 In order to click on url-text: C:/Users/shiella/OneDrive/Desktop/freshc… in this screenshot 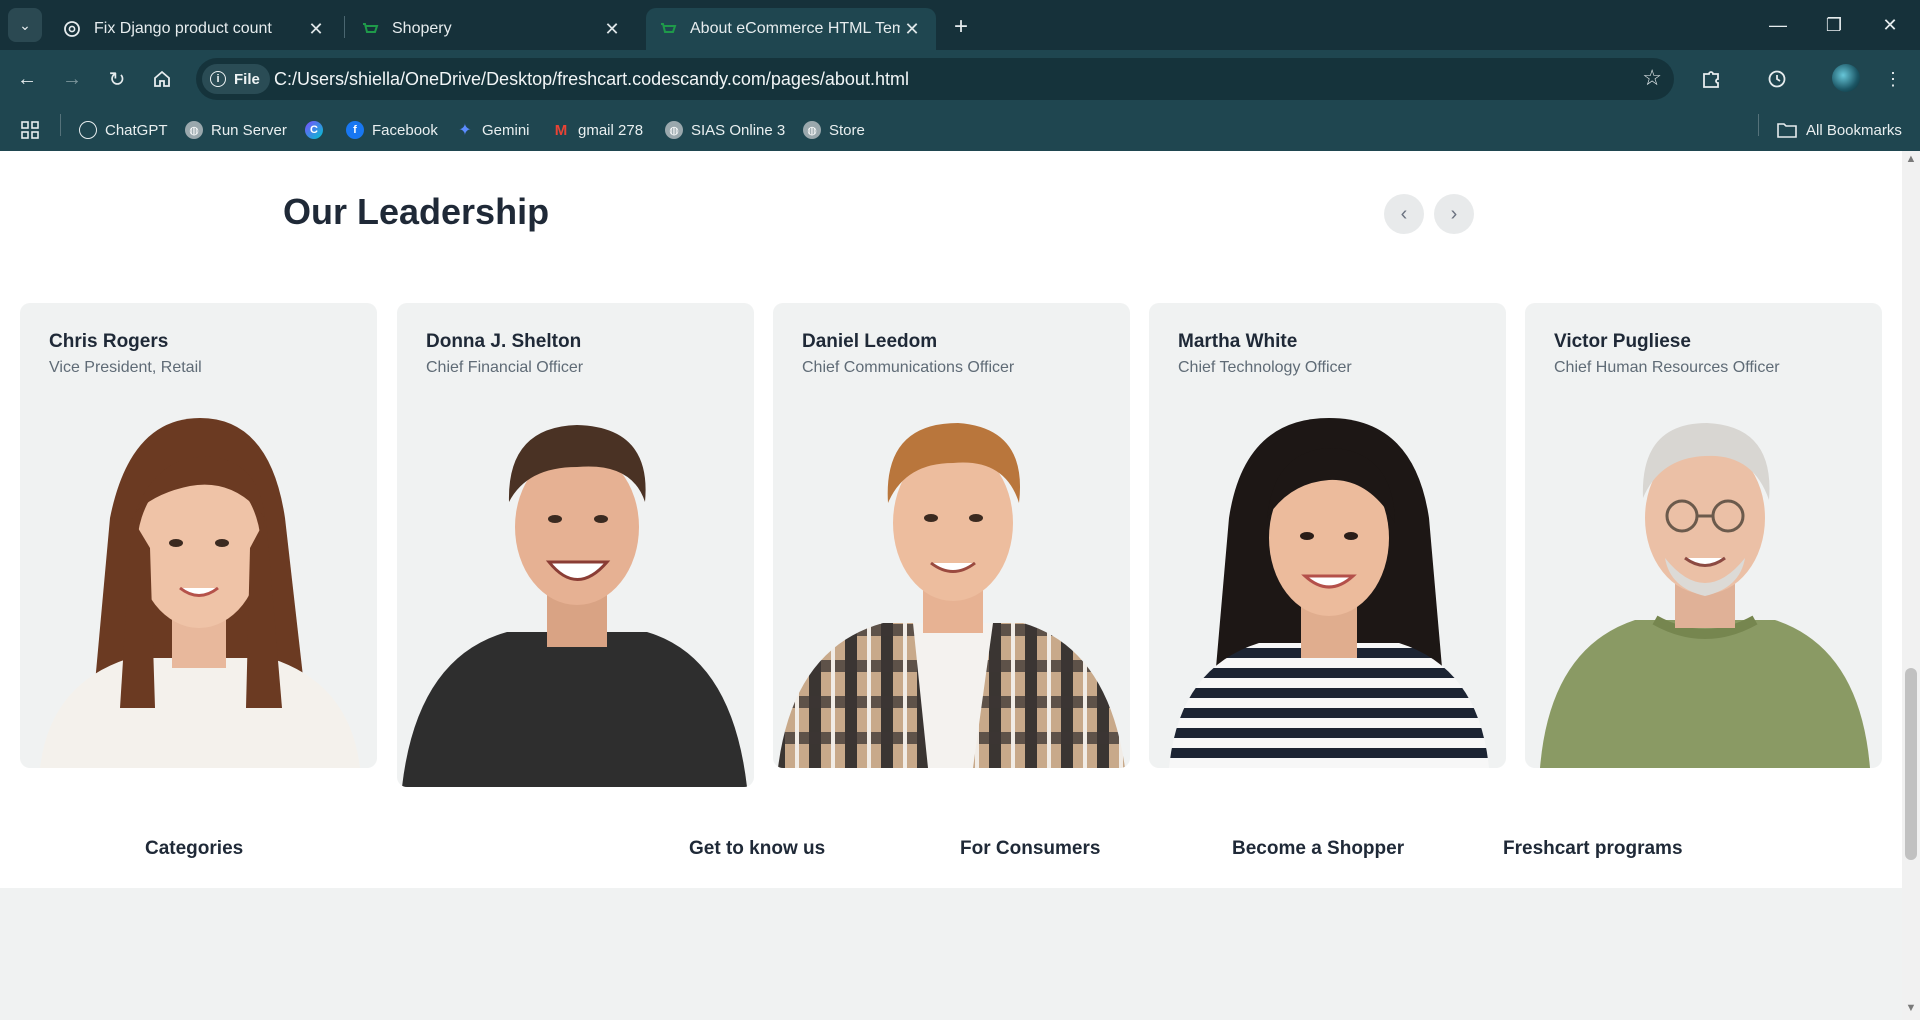, I will do `click(591, 79)`.